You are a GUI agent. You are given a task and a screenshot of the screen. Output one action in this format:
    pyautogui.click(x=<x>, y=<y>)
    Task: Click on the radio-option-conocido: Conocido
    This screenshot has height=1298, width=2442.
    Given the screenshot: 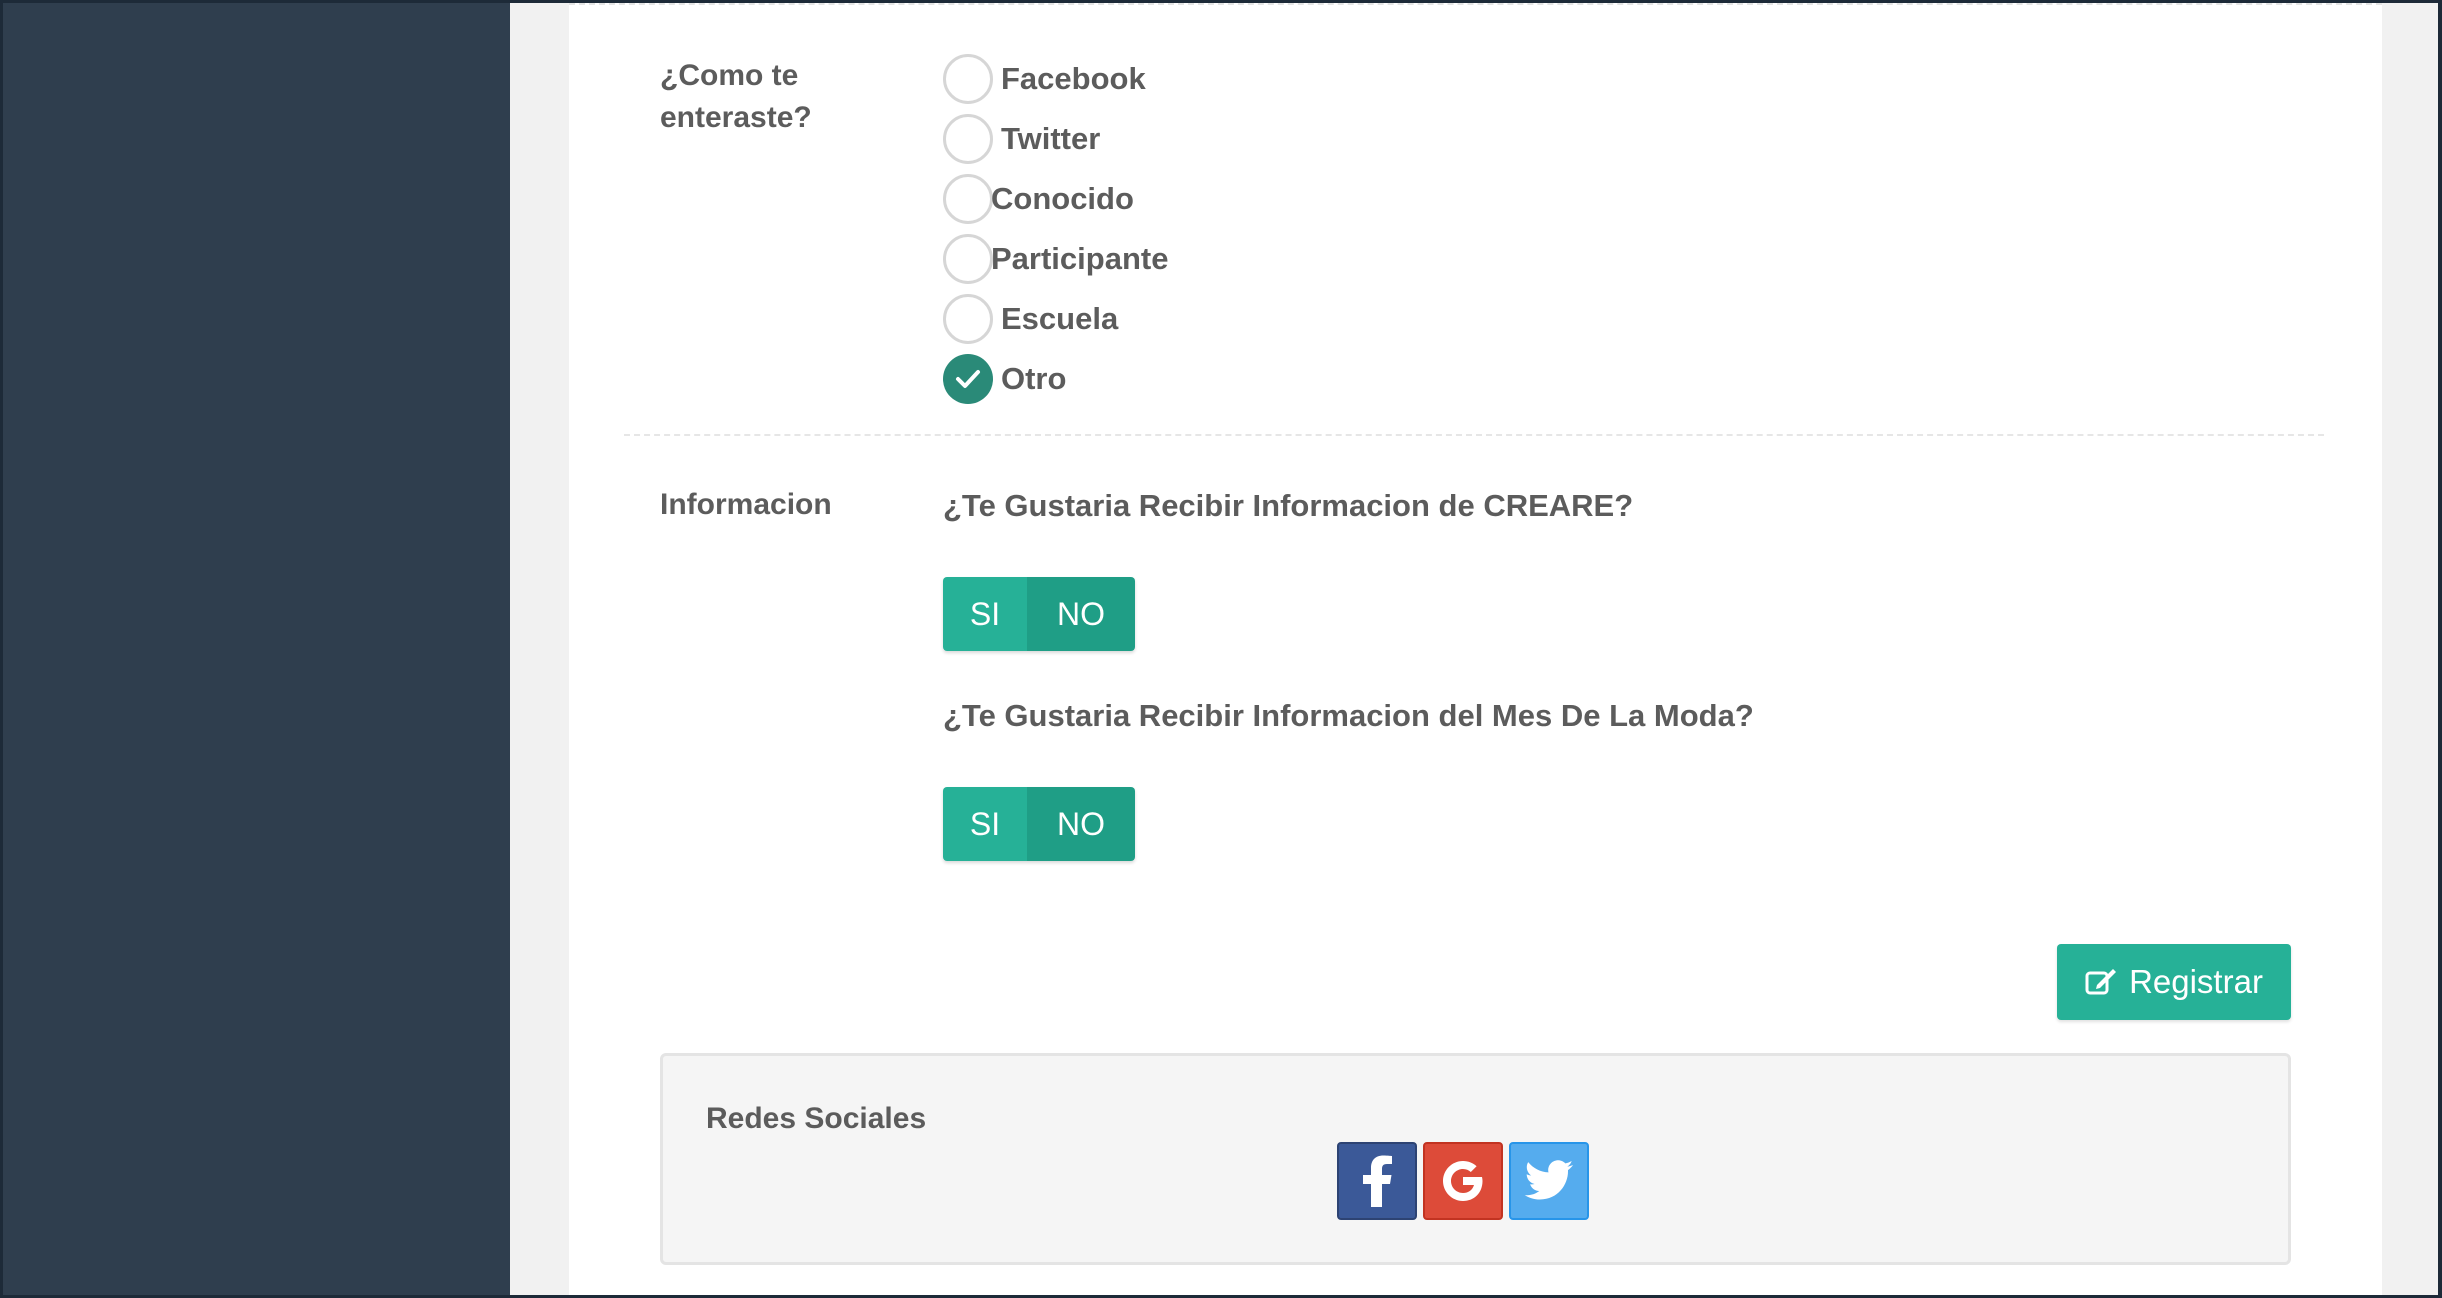 What is the action you would take?
    pyautogui.click(x=1038, y=199)
    